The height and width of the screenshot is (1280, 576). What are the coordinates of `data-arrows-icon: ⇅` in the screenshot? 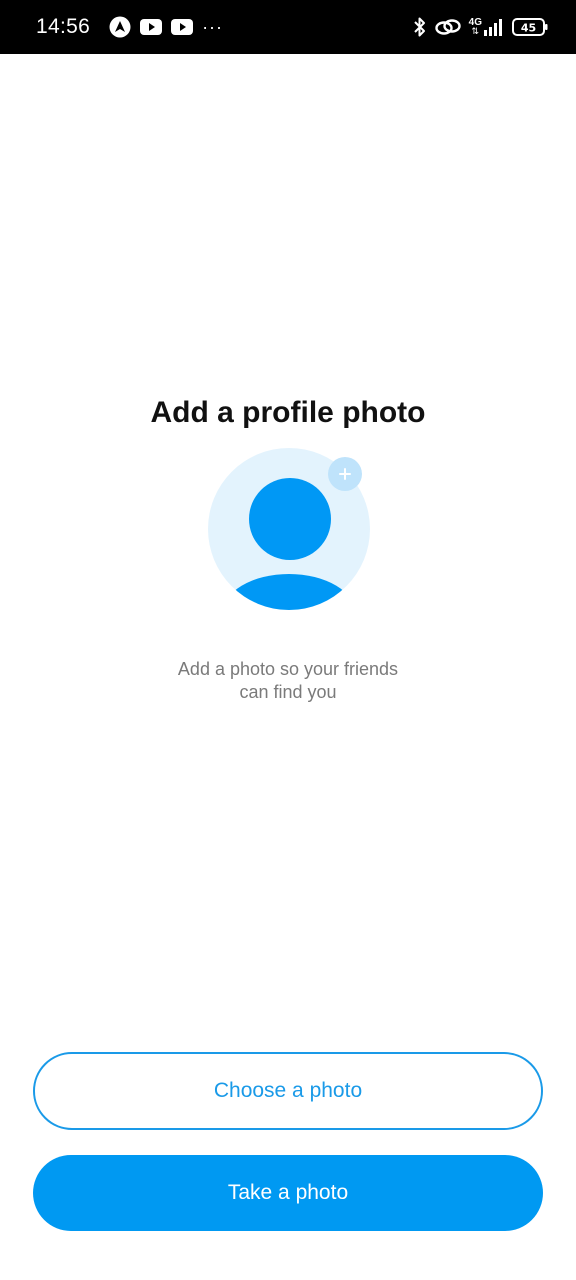 It's located at (475, 31).